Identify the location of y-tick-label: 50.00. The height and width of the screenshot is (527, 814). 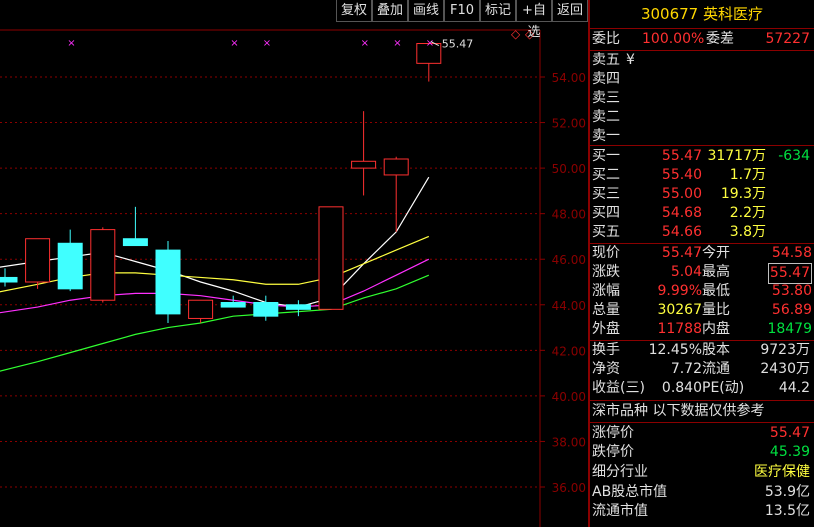
(569, 169).